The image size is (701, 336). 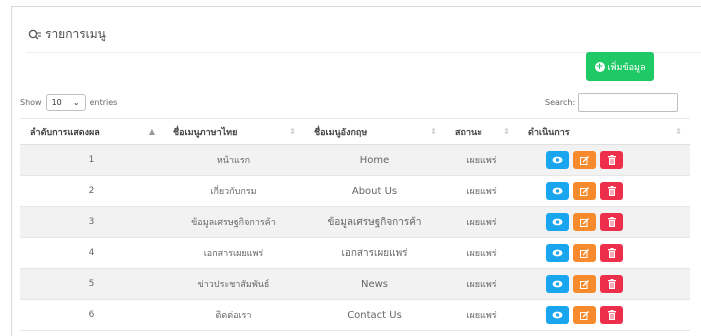 What do you see at coordinates (91, 222) in the screenshot?
I see `cell-order: 3` at bounding box center [91, 222].